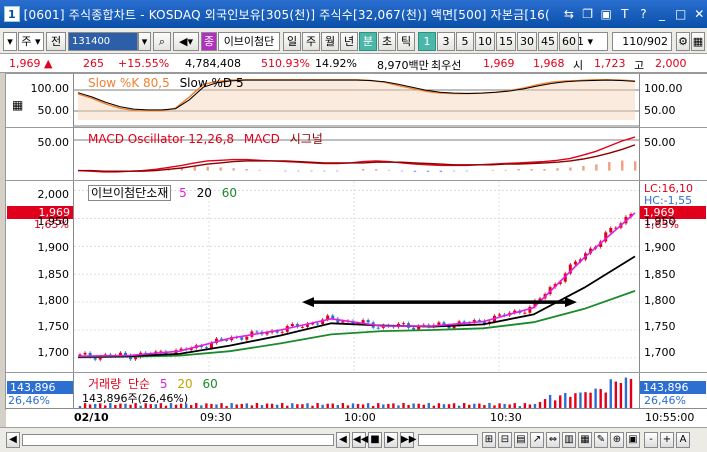 Image resolution: width=707 pixels, height=452 pixels. What do you see at coordinates (617, 440) in the screenshot?
I see `tool-icon-9: ⊕` at bounding box center [617, 440].